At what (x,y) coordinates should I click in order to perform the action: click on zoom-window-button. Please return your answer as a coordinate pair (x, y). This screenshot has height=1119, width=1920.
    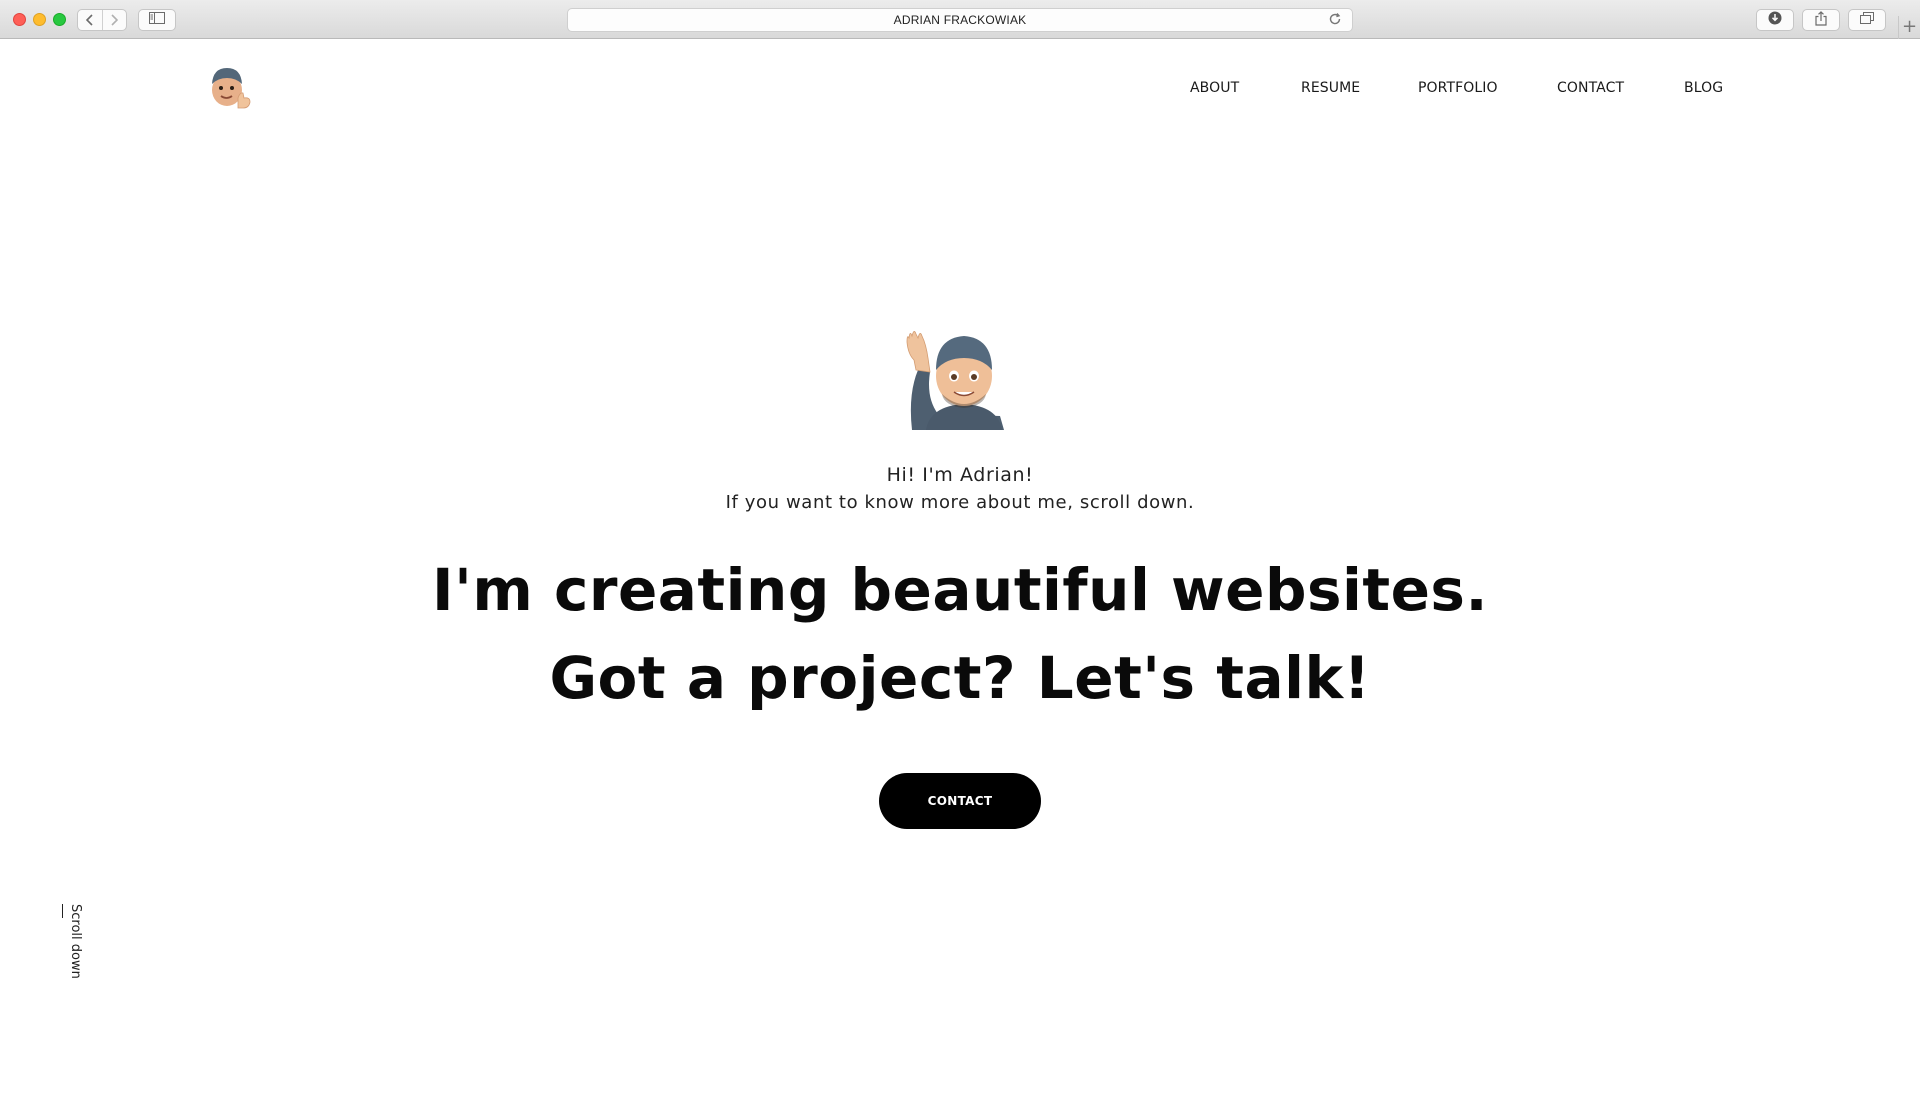
    Looking at the image, I should click on (59, 19).